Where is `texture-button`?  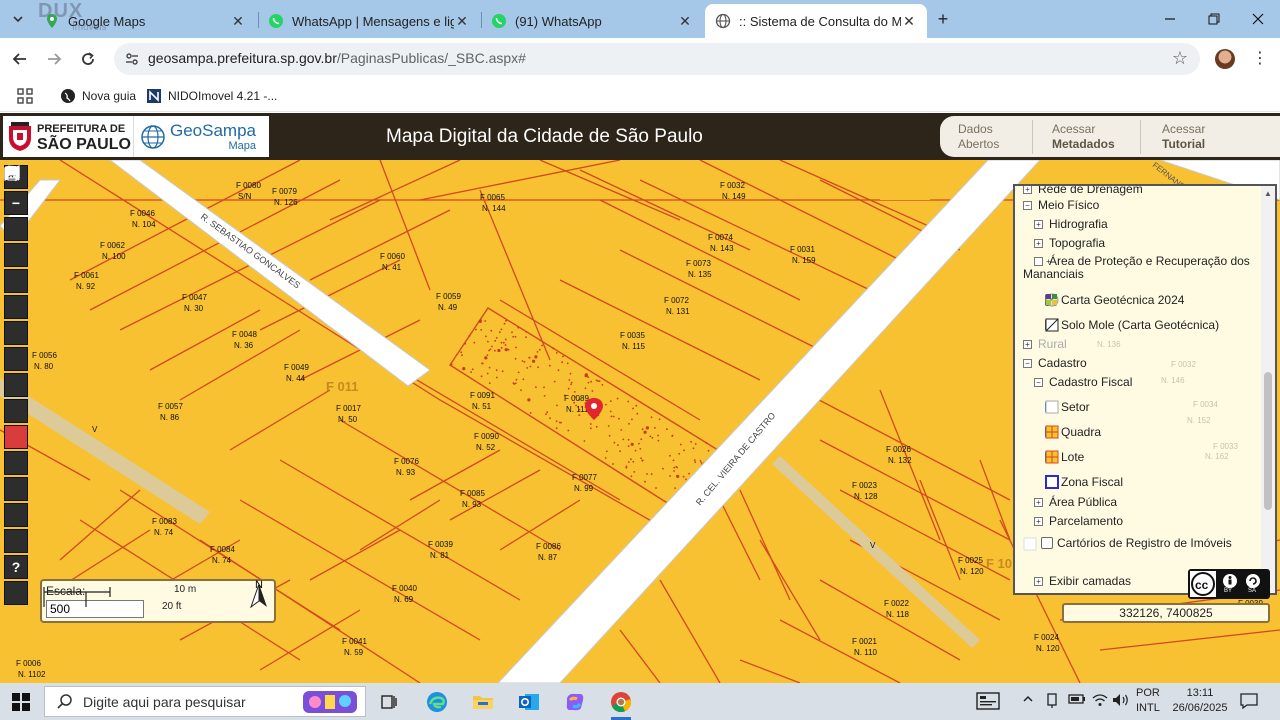
texture-button is located at coordinates (16, 320).